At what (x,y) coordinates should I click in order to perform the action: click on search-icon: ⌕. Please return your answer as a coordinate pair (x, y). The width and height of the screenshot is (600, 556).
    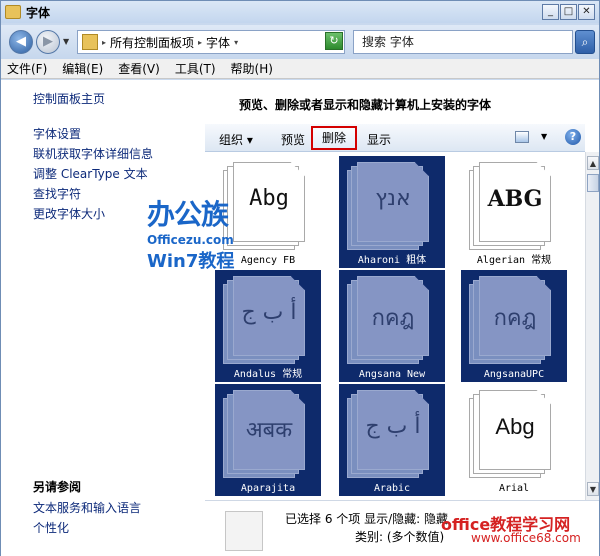
    Looking at the image, I should click on (585, 42).